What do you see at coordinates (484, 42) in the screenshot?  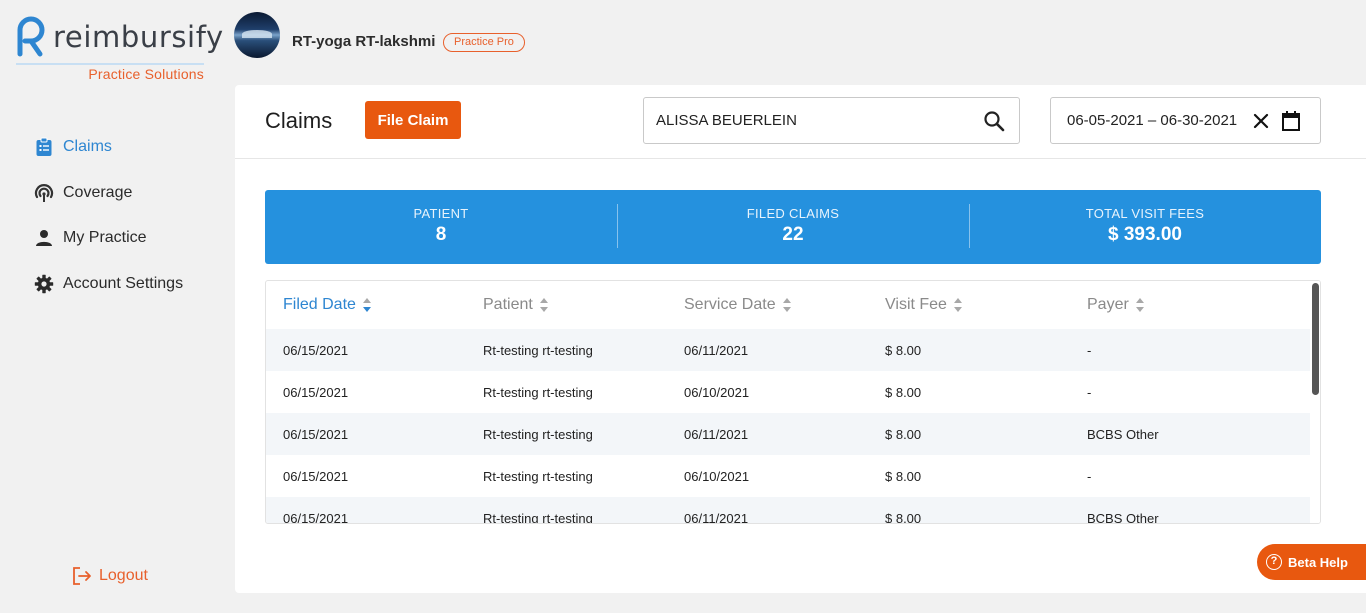 I see `plan-badge: Practice Pro` at bounding box center [484, 42].